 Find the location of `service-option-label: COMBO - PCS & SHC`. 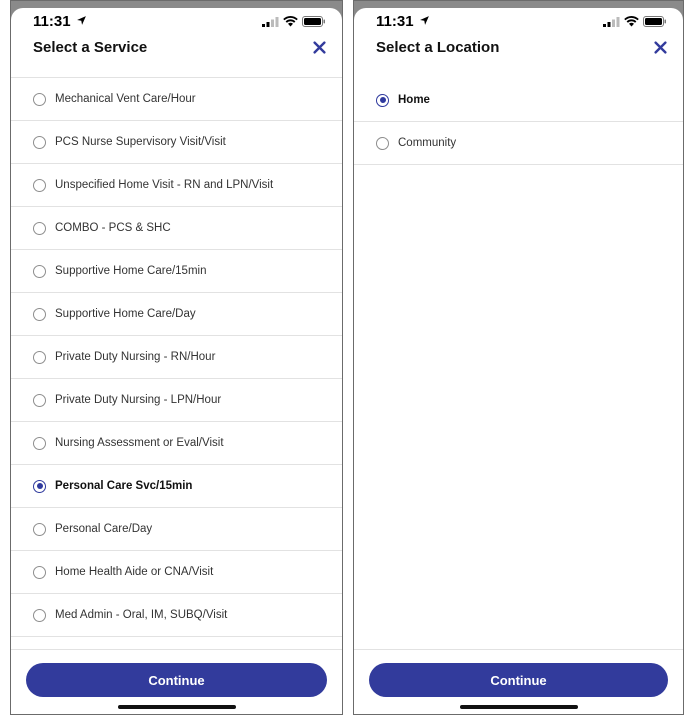

service-option-label: COMBO - PCS & SHC is located at coordinates (113, 228).